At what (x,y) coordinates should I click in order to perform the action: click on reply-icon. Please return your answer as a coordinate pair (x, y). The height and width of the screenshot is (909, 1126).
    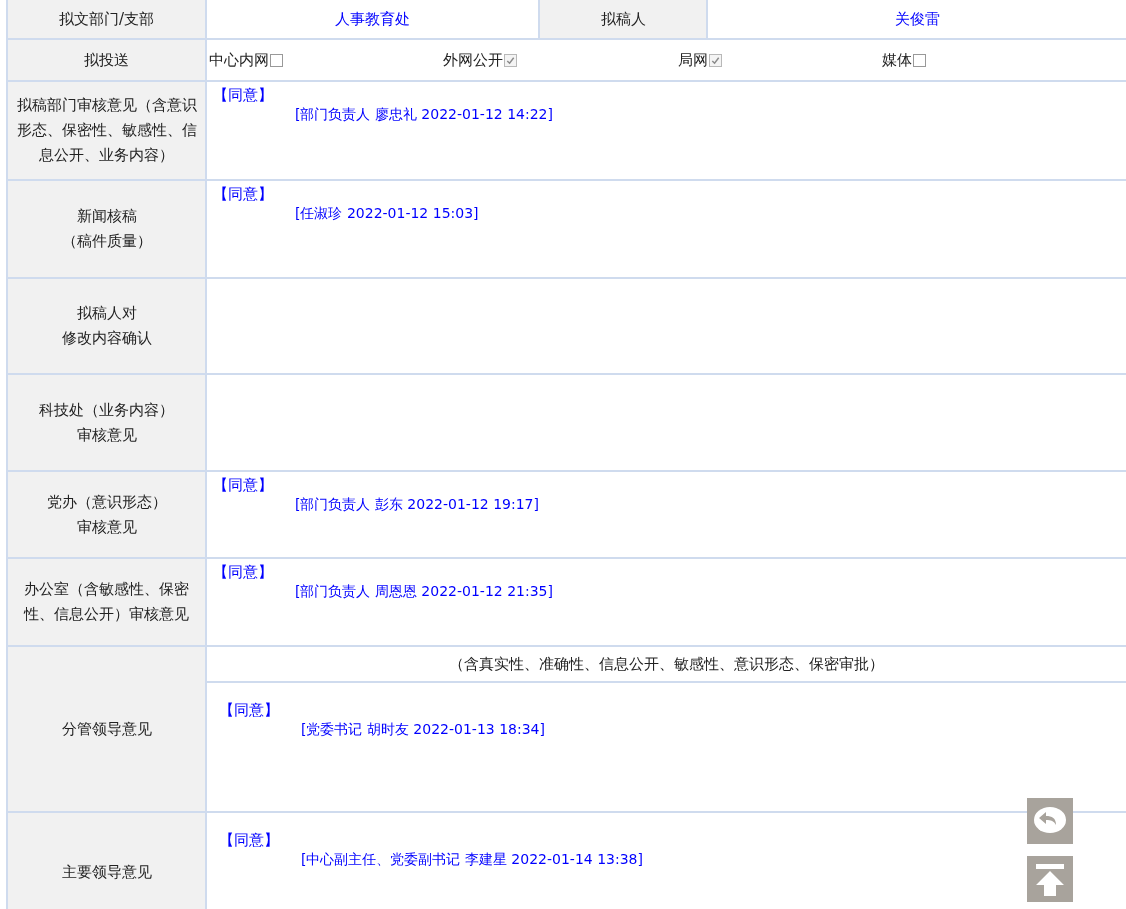
    Looking at the image, I should click on (1050, 821).